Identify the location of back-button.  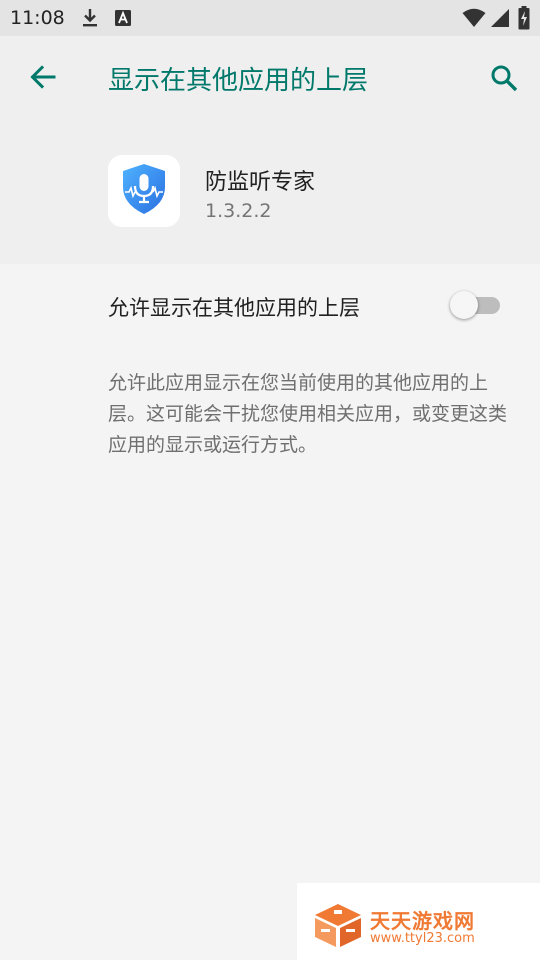
(43, 79).